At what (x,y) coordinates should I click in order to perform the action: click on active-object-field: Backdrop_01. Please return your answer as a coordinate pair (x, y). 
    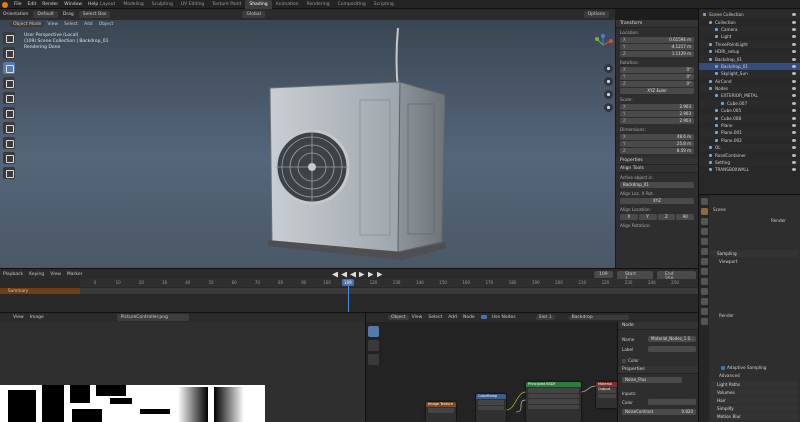
    Looking at the image, I should click on (657, 185).